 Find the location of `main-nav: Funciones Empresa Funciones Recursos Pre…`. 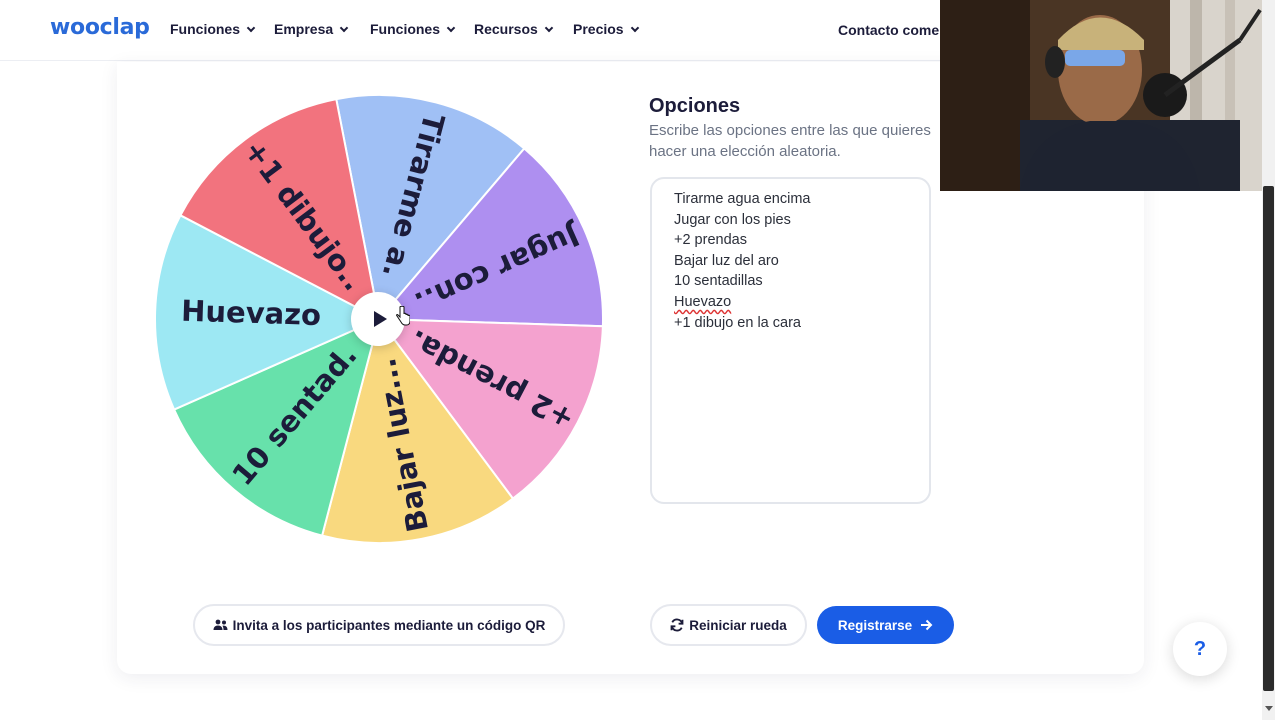

main-nav: Funciones Empresa Funciones Recursos Pre… is located at coordinates (404, 29).